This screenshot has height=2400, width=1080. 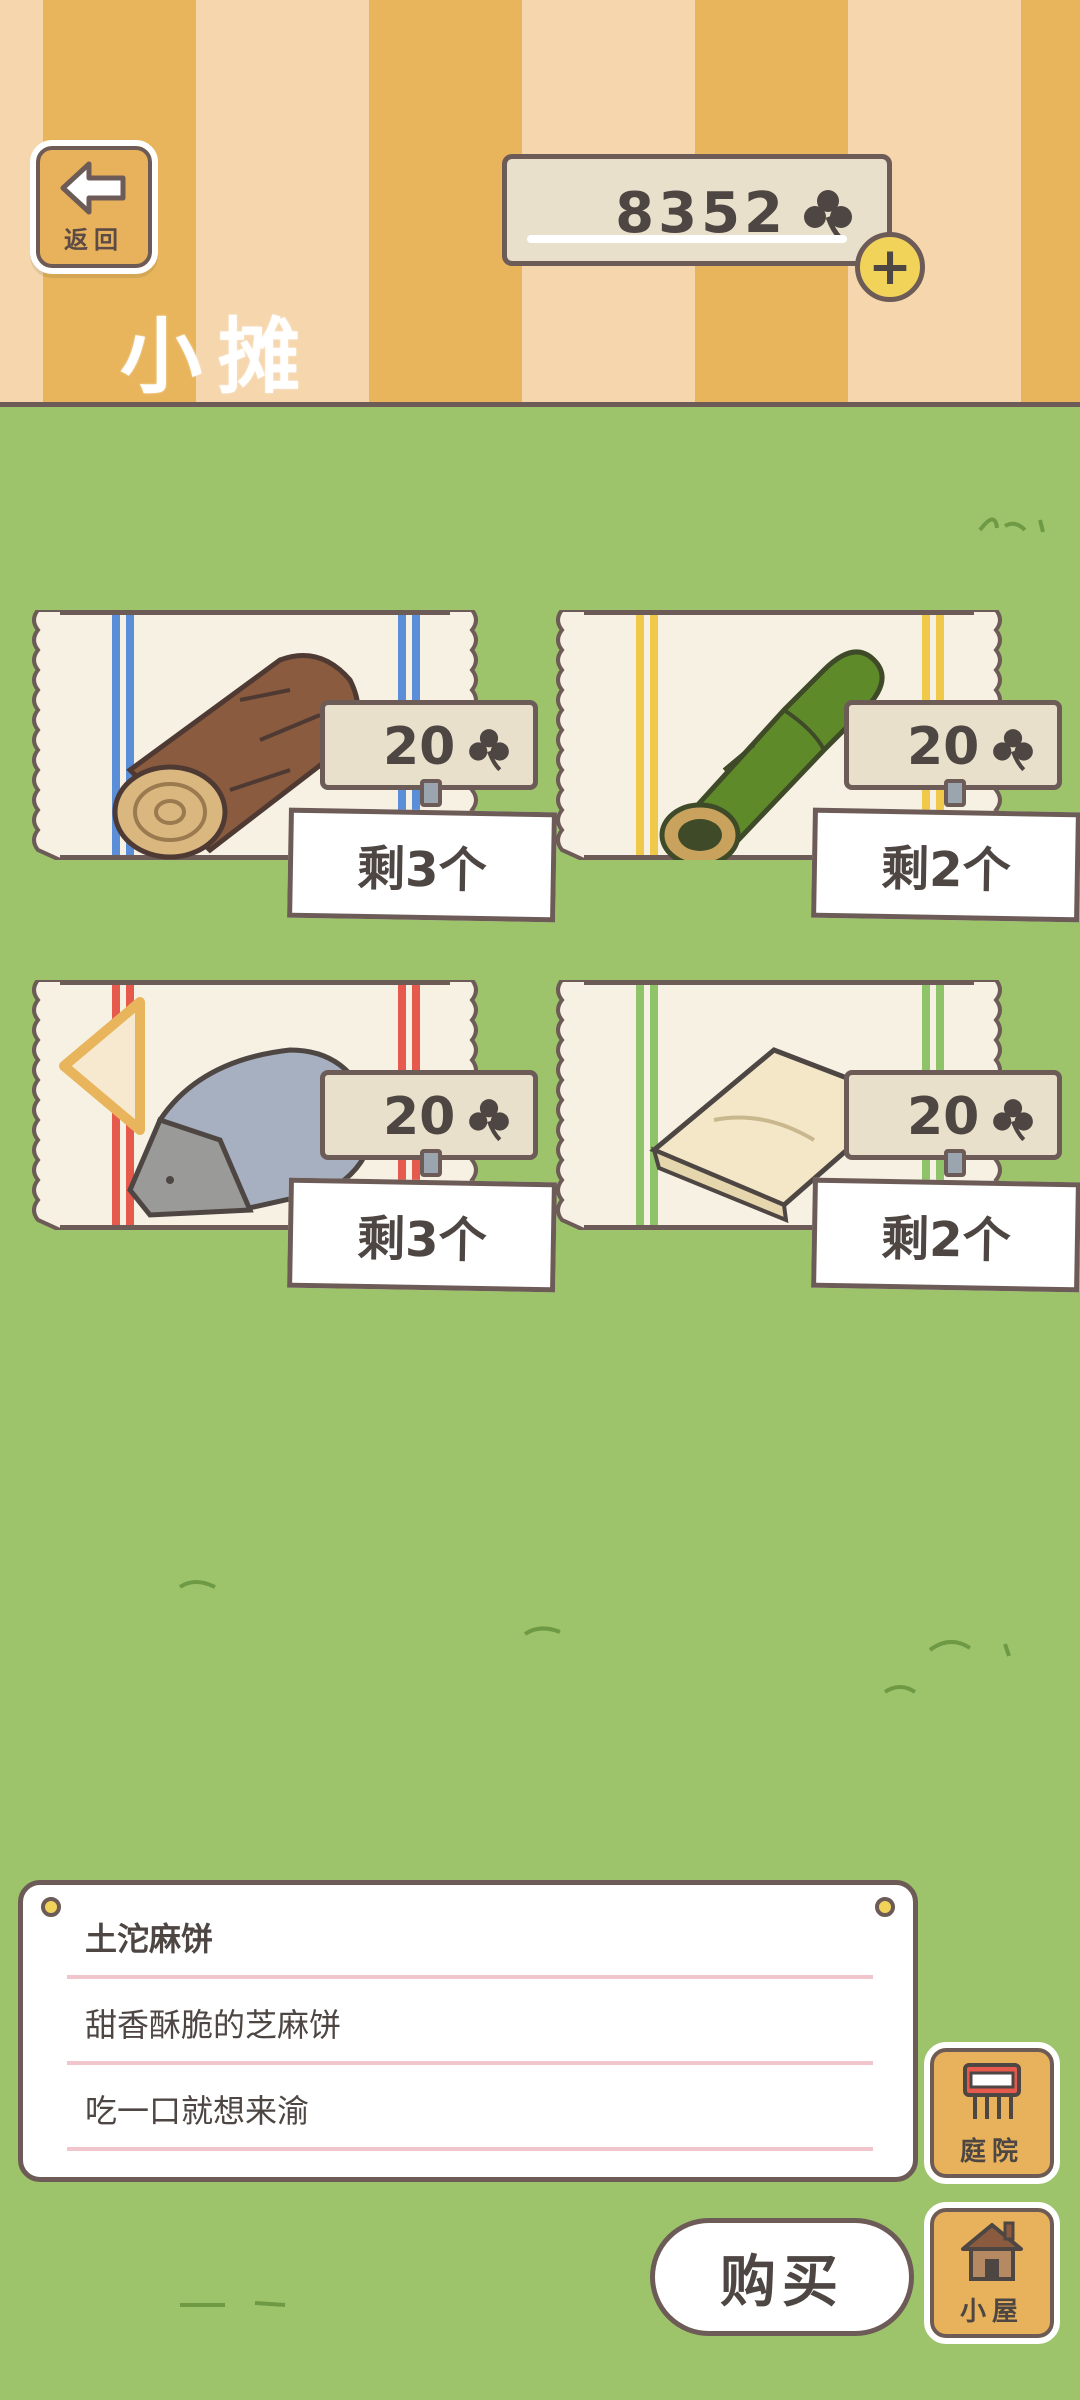 What do you see at coordinates (991, 2312) in the screenshot?
I see `house-label: 小屋` at bounding box center [991, 2312].